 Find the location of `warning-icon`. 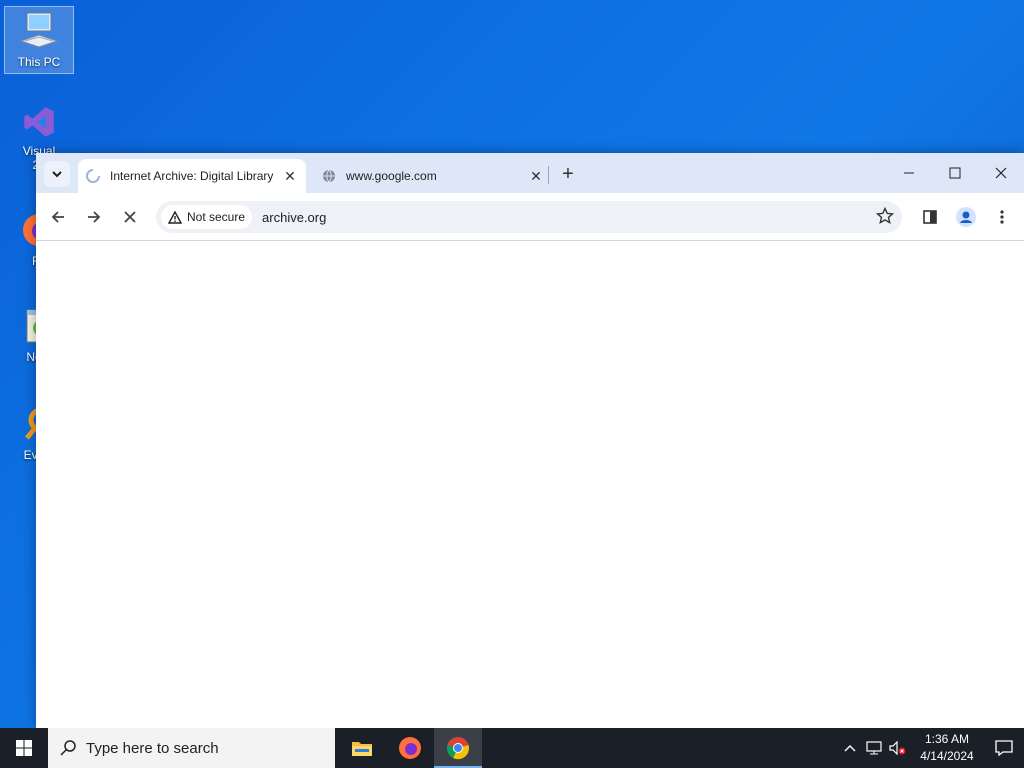

warning-icon is located at coordinates (175, 217).